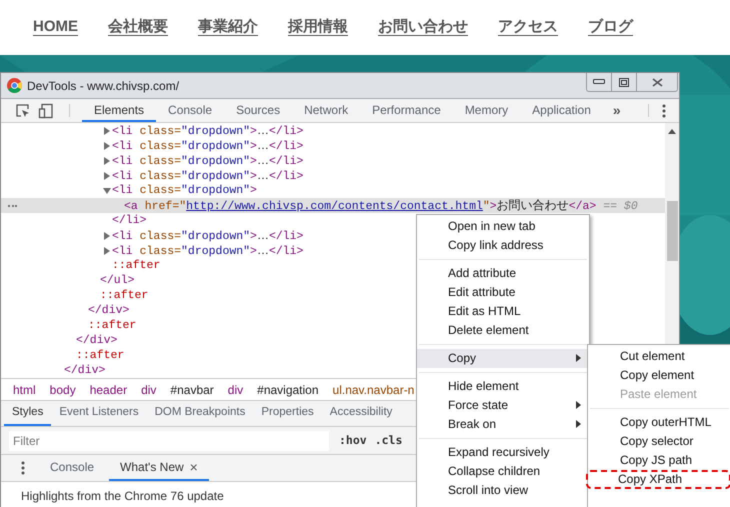 This screenshot has height=507, width=730. What do you see at coordinates (353, 441) in the screenshot?
I see `hover-toggle: :hov` at bounding box center [353, 441].